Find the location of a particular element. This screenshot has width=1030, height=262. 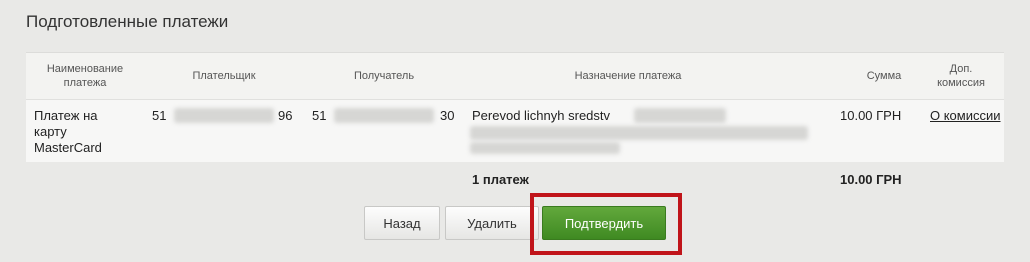

commission-link: О комиссии is located at coordinates (965, 116).